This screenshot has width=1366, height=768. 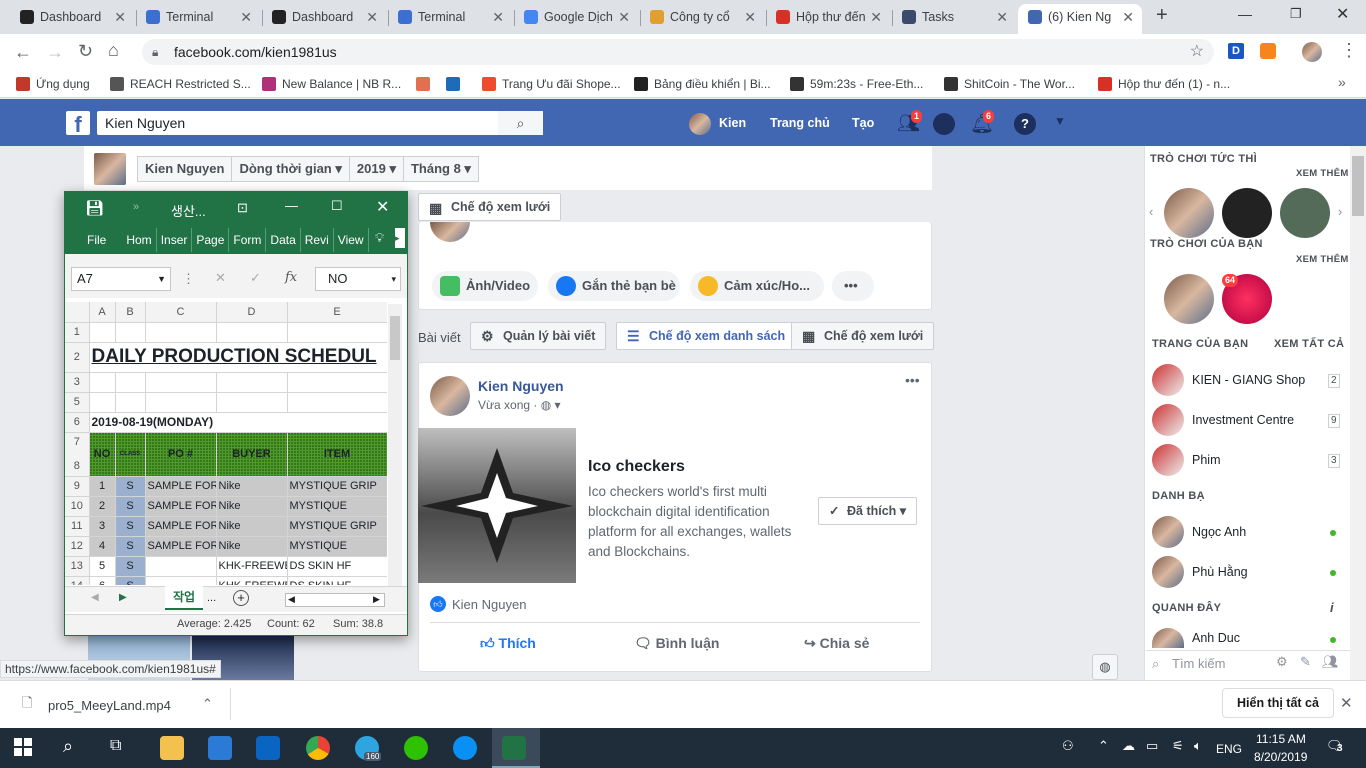 I want to click on add-sheet-icon: +, so click(x=241, y=598).